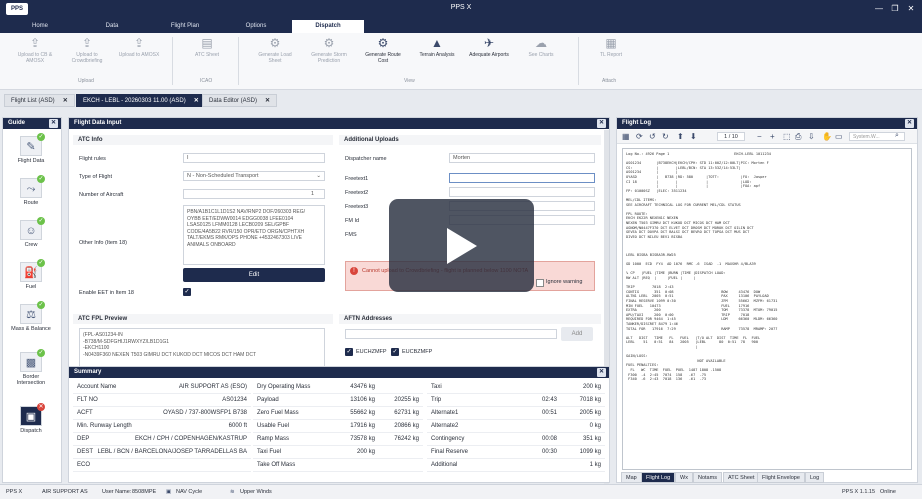 The width and height of the screenshot is (922, 499). Describe the element at coordinates (106, 293) in the screenshot. I see `enable-eet-label: Enable EET in Item 18` at that location.